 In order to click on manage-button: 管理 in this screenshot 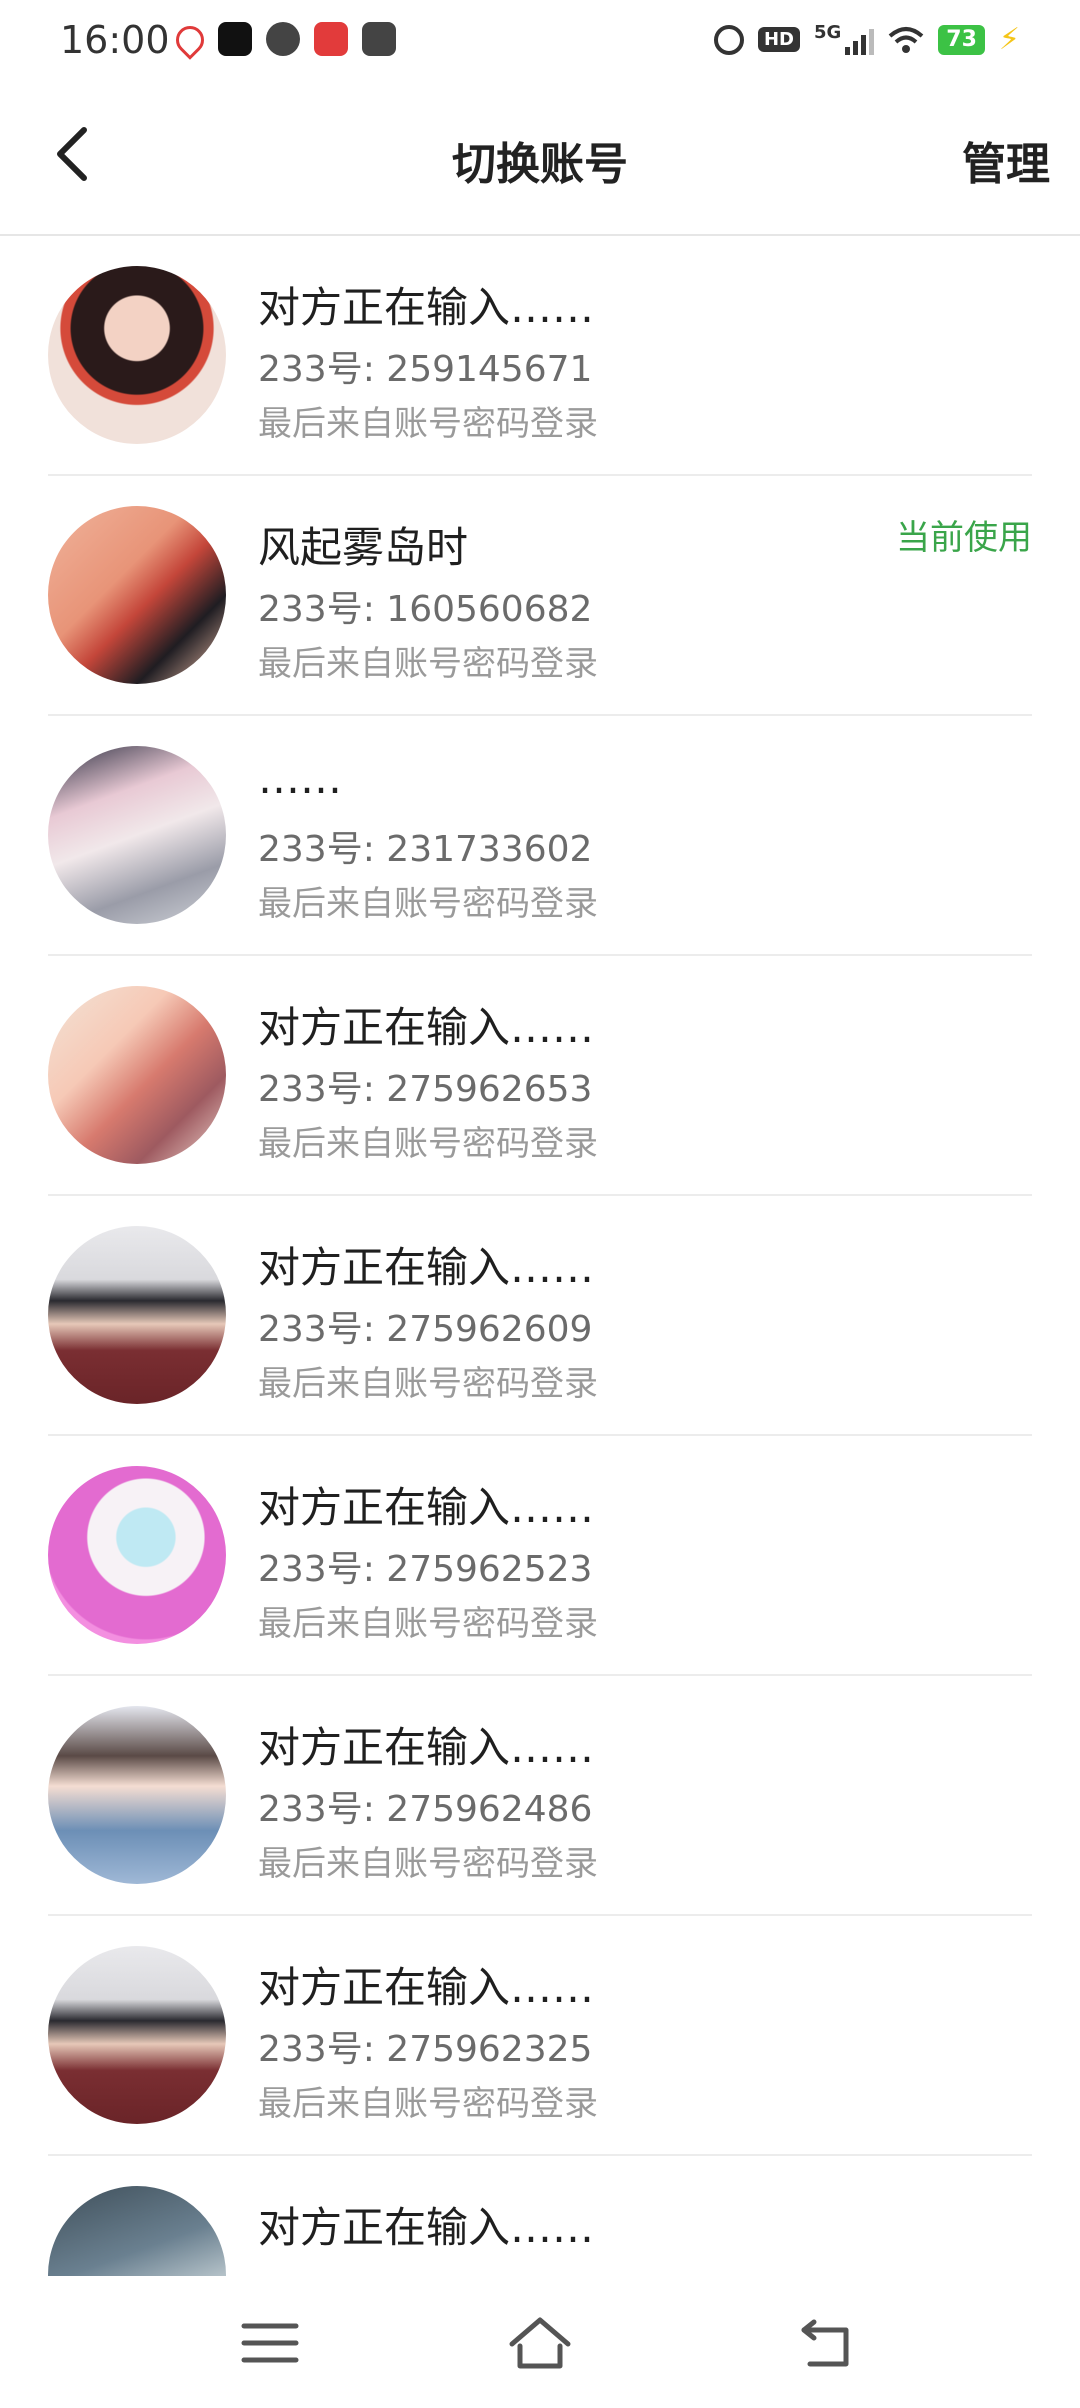, I will do `click(1006, 160)`.